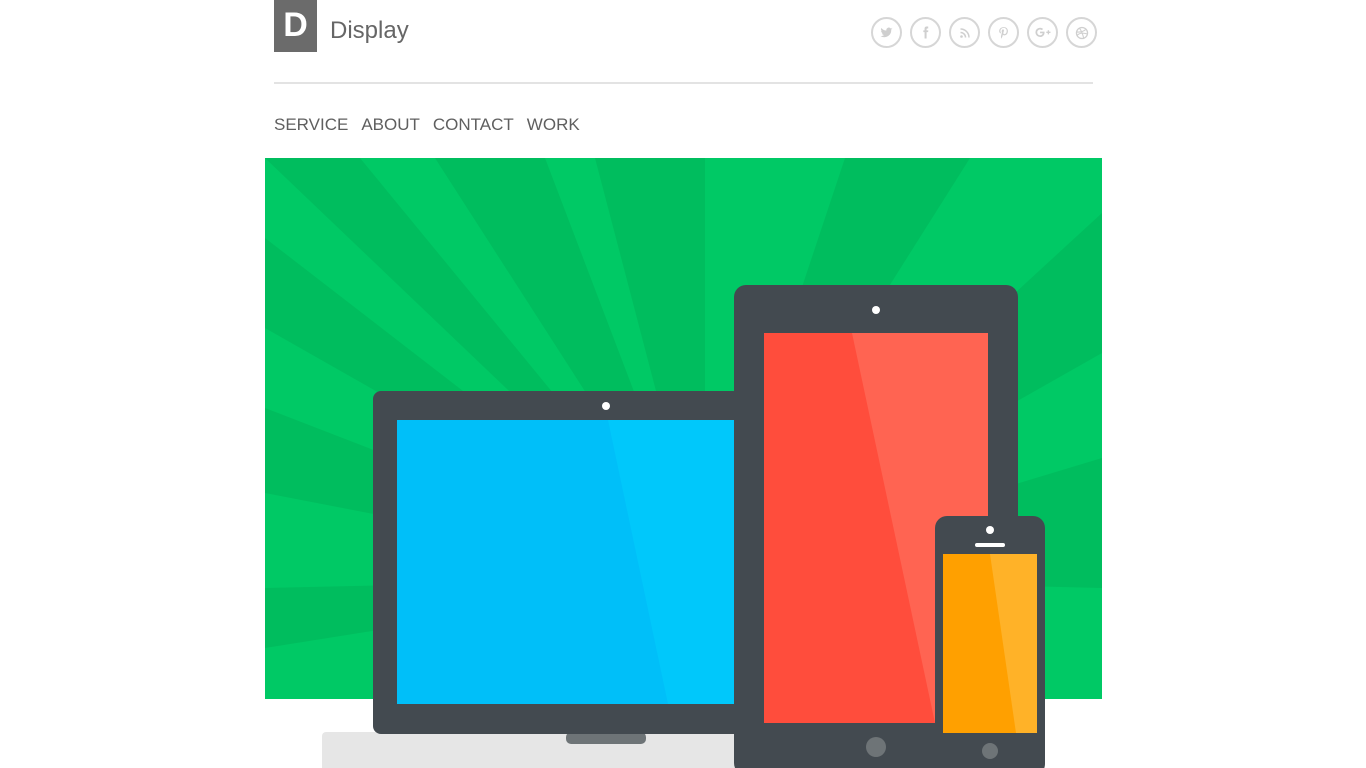 This screenshot has height=768, width=1366. Describe the element at coordinates (925, 32) in the screenshot. I see `facebook-icon` at that location.